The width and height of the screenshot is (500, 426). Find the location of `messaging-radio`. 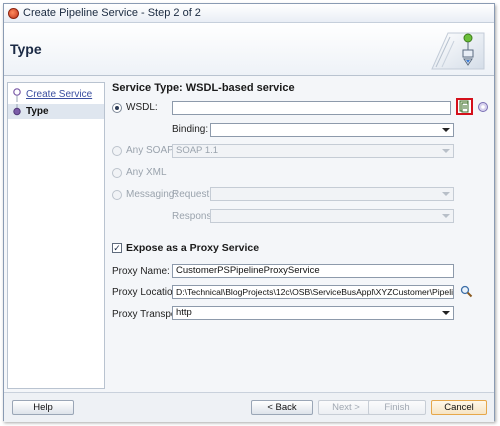

messaging-radio is located at coordinates (117, 195).